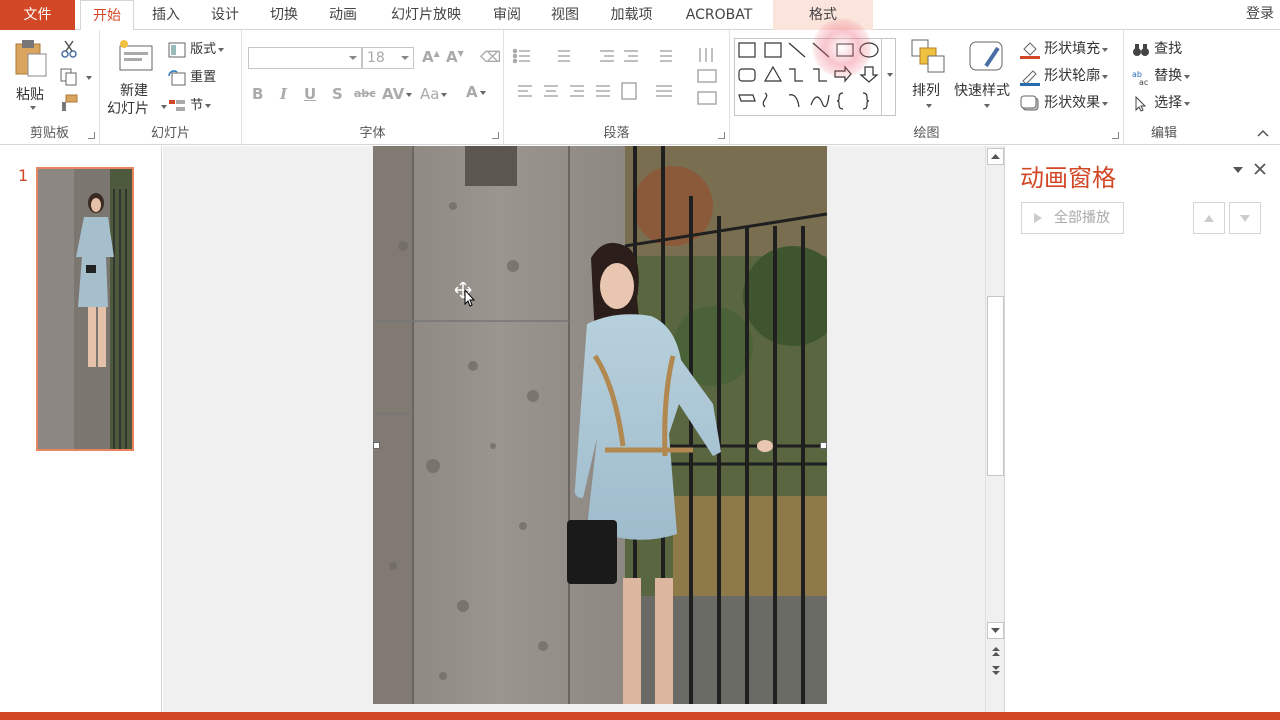  Describe the element at coordinates (1068, 178) in the screenshot. I see `animation-pane-title: 动画窗格` at that location.